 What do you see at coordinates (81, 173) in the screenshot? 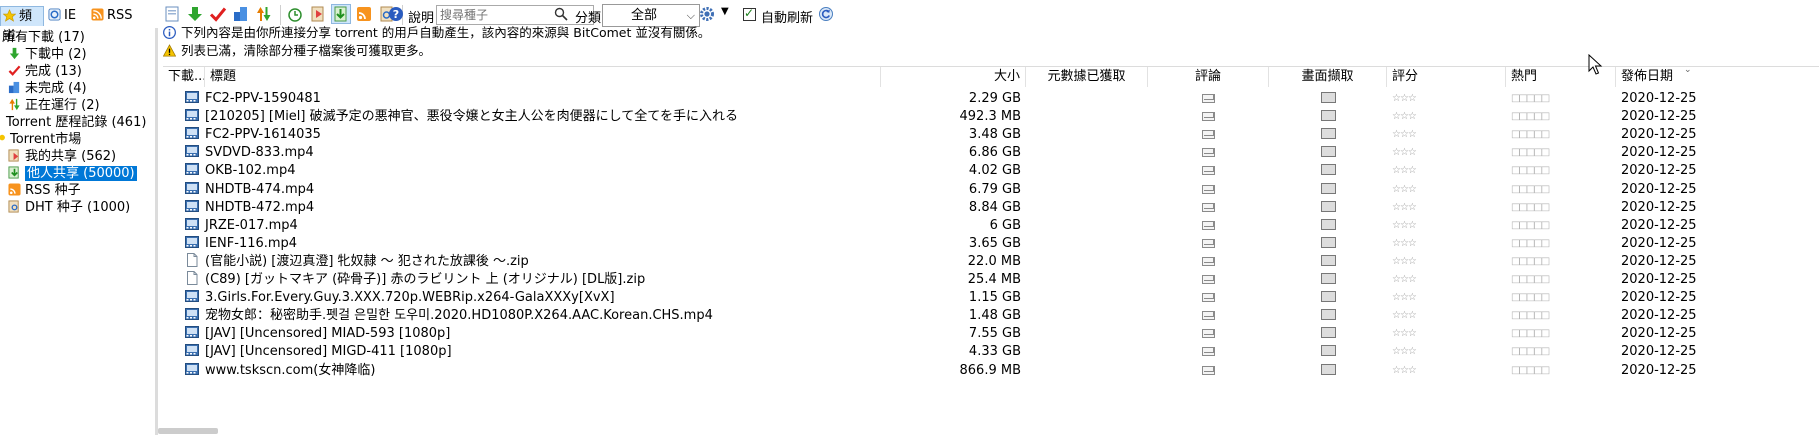
I see `tree-item-label: 他人共享 (50000)` at bounding box center [81, 173].